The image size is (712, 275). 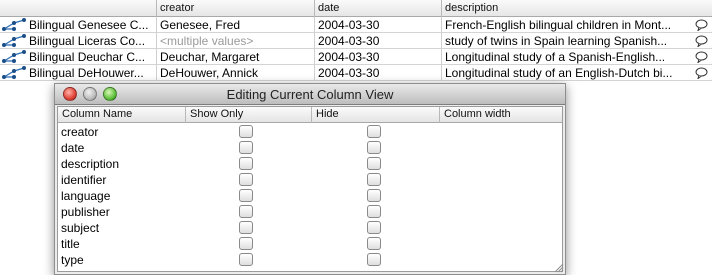 What do you see at coordinates (310, 196) in the screenshot?
I see `column-row-language: language` at bounding box center [310, 196].